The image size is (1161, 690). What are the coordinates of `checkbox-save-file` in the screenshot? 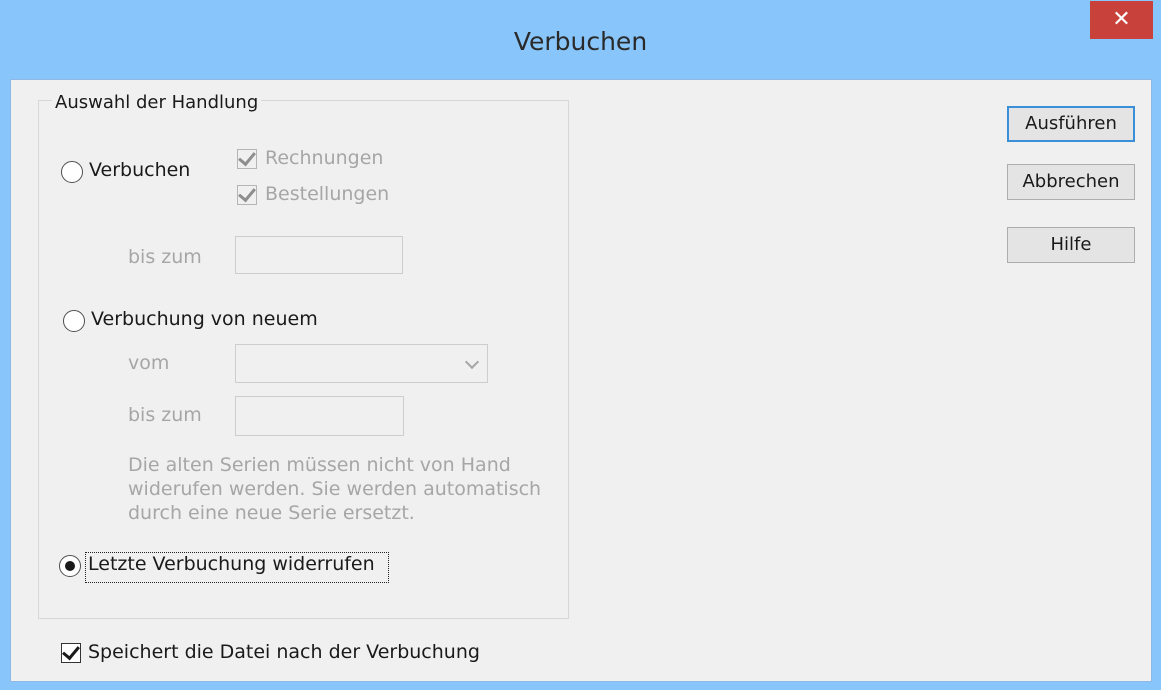 It's located at (71, 652).